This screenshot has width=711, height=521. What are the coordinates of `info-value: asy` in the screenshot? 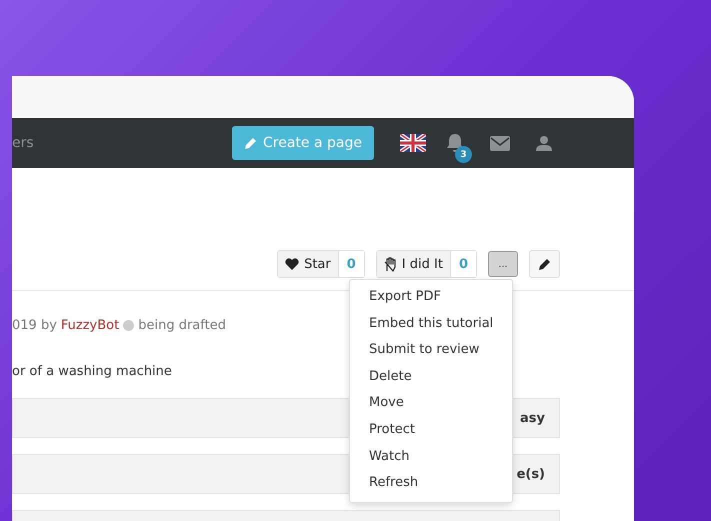 It's located at (532, 418).